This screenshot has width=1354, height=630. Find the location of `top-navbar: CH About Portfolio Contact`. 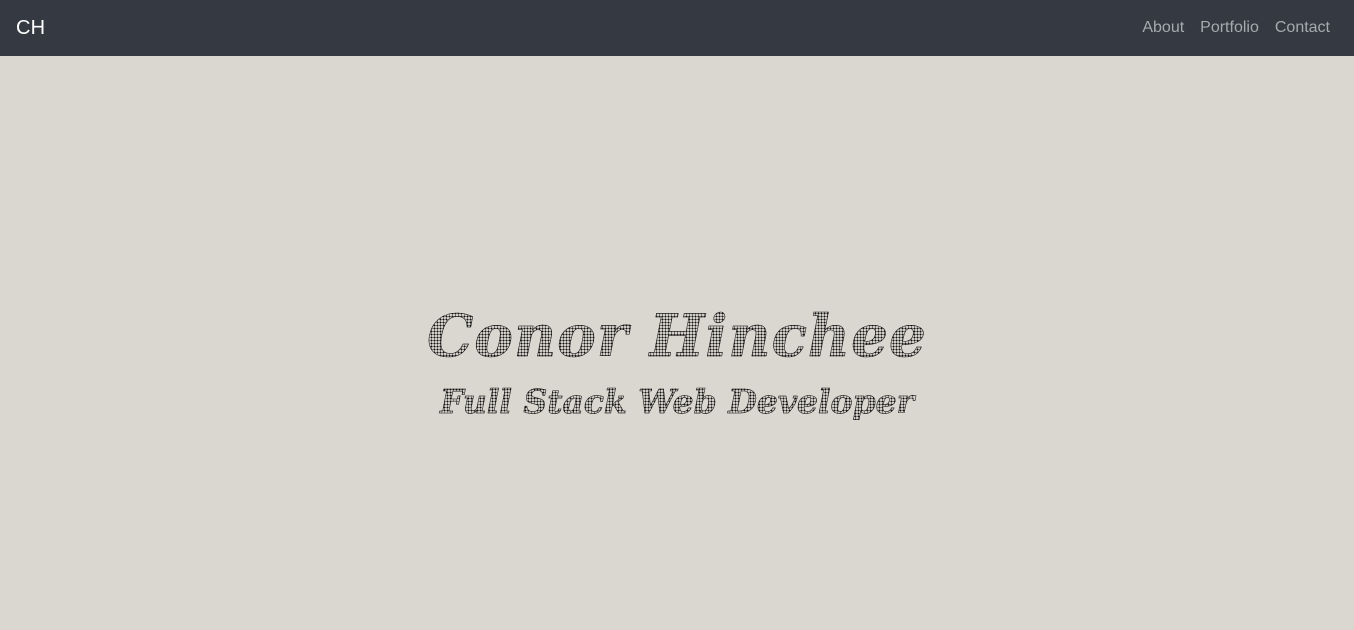

top-navbar: CH About Portfolio Contact is located at coordinates (677, 28).